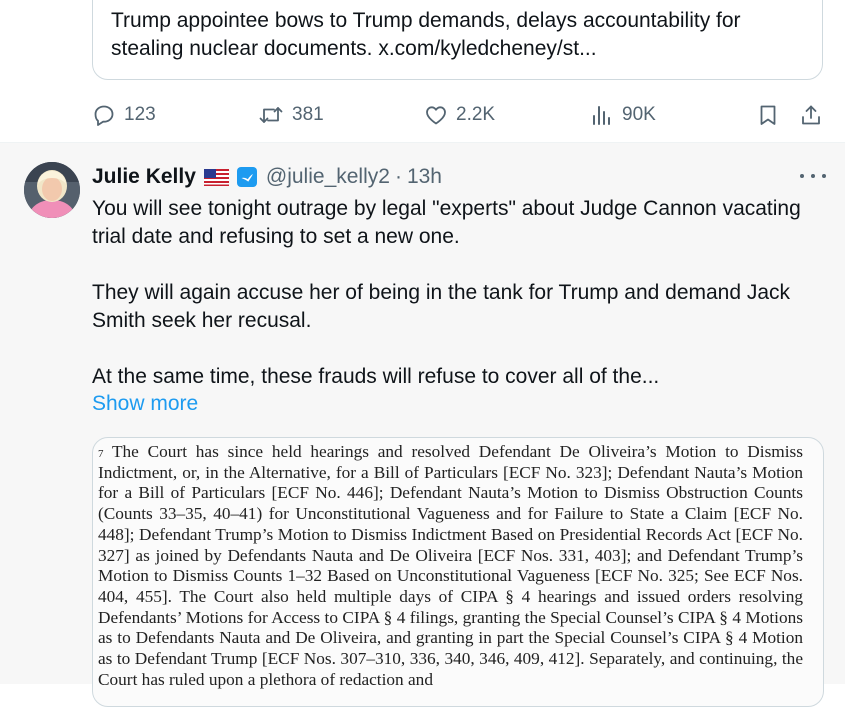  Describe the element at coordinates (802, 176) in the screenshot. I see `more-options-icon` at that location.